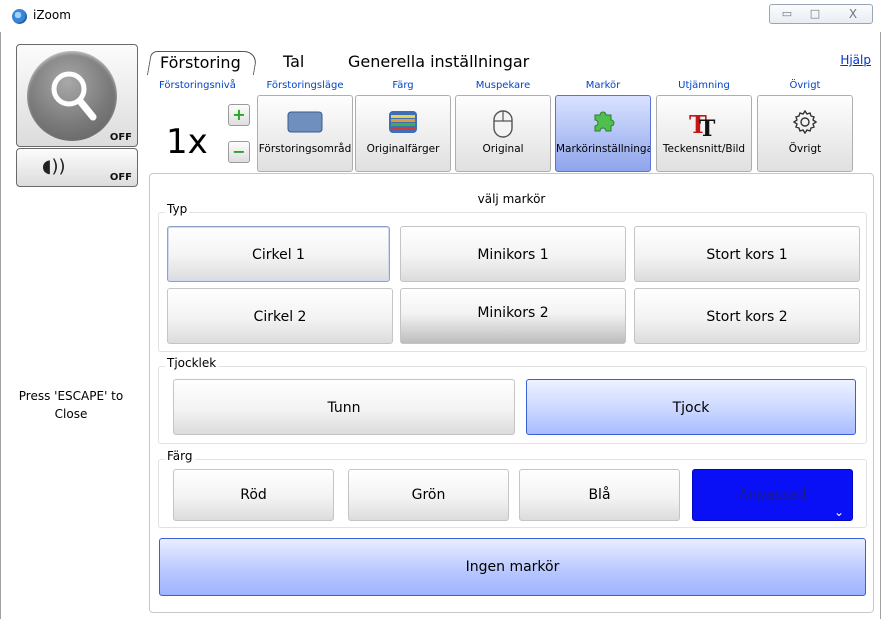 The width and height of the screenshot is (881, 619). What do you see at coordinates (77, 167) in the screenshot?
I see `speech-toggle-button: ◖)) OFF` at bounding box center [77, 167].